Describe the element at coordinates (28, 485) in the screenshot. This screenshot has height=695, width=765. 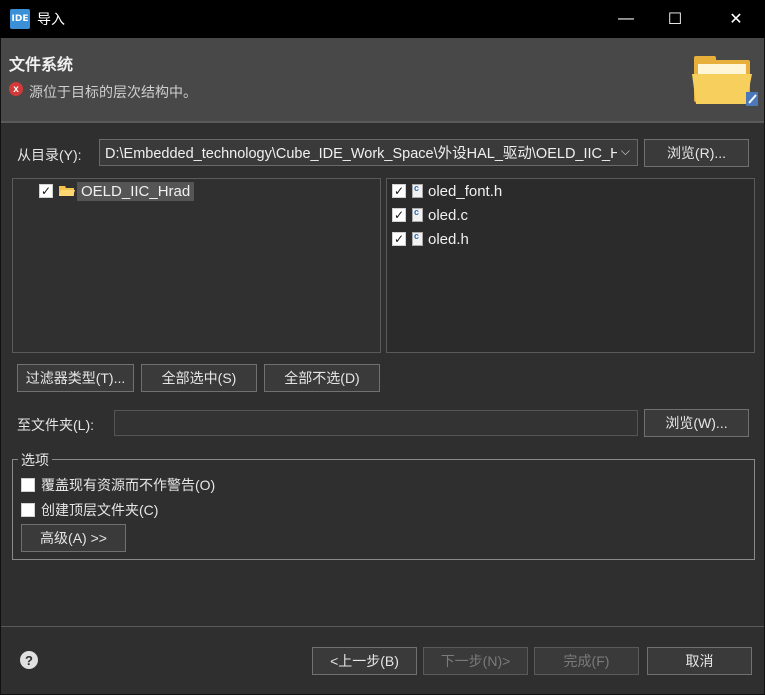
I see `overwrite-checkbox: ✓` at that location.